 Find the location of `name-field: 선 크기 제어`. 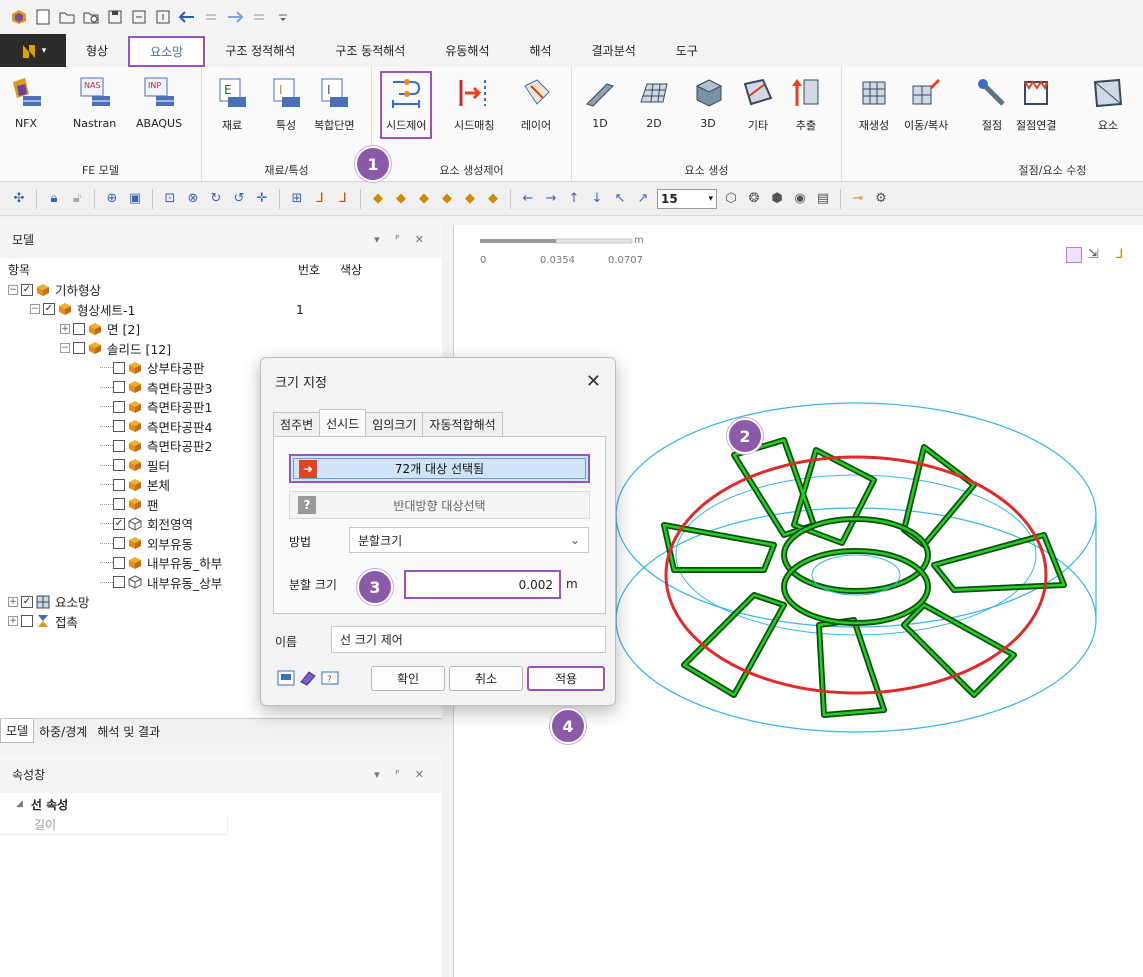

name-field: 선 크기 제어 is located at coordinates (468, 639).